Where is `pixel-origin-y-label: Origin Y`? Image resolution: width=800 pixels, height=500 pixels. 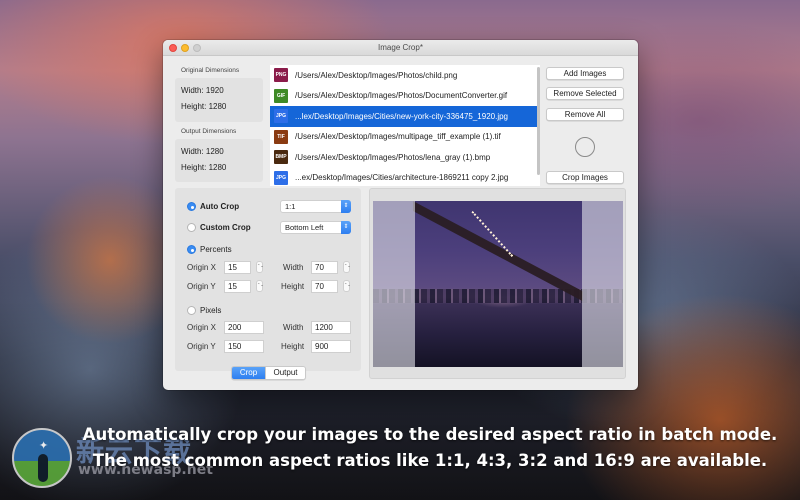 pixel-origin-y-label: Origin Y is located at coordinates (201, 346).